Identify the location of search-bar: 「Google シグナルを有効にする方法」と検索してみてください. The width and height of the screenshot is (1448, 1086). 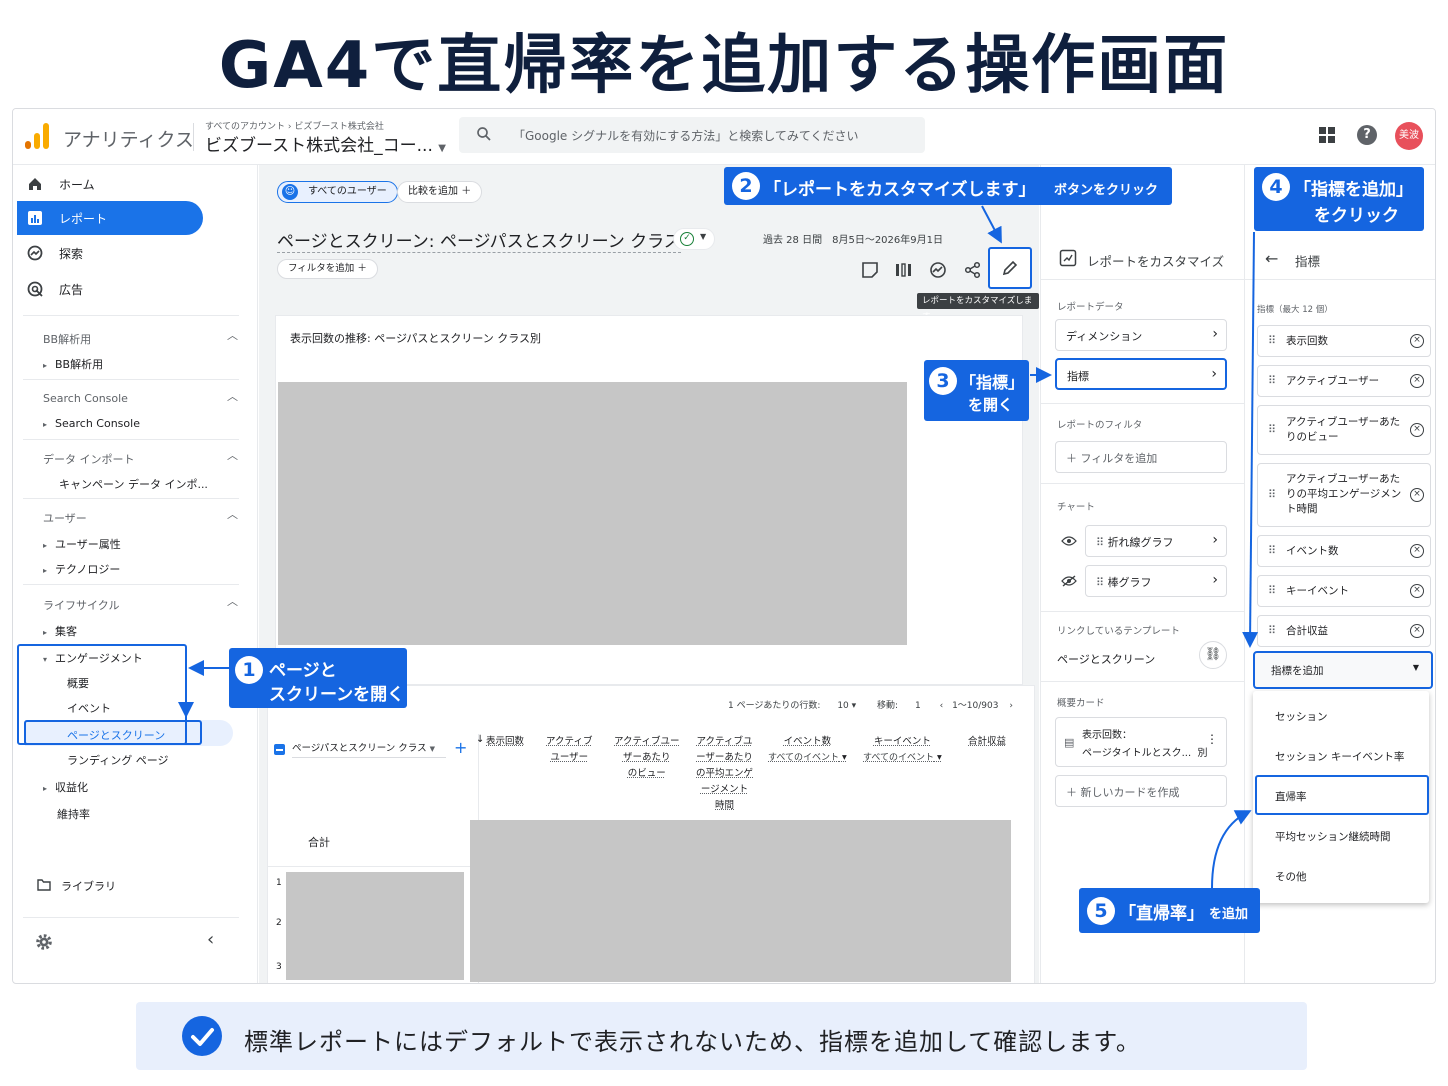
(692, 135).